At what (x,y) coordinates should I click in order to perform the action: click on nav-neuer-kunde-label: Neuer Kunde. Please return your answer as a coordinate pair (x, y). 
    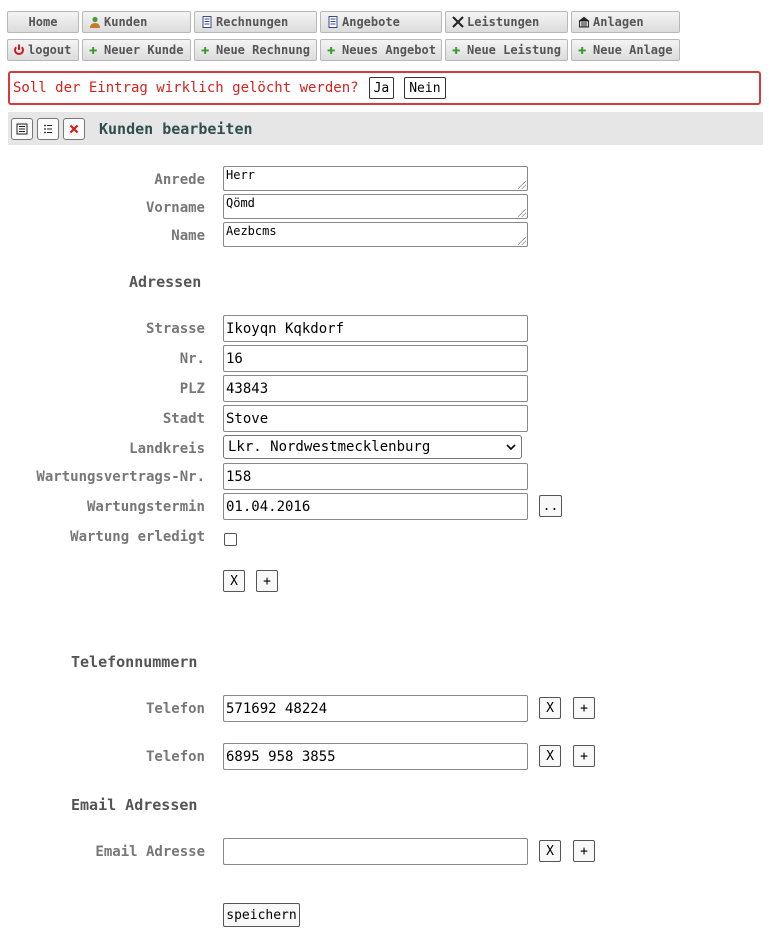
    Looking at the image, I should click on (144, 50).